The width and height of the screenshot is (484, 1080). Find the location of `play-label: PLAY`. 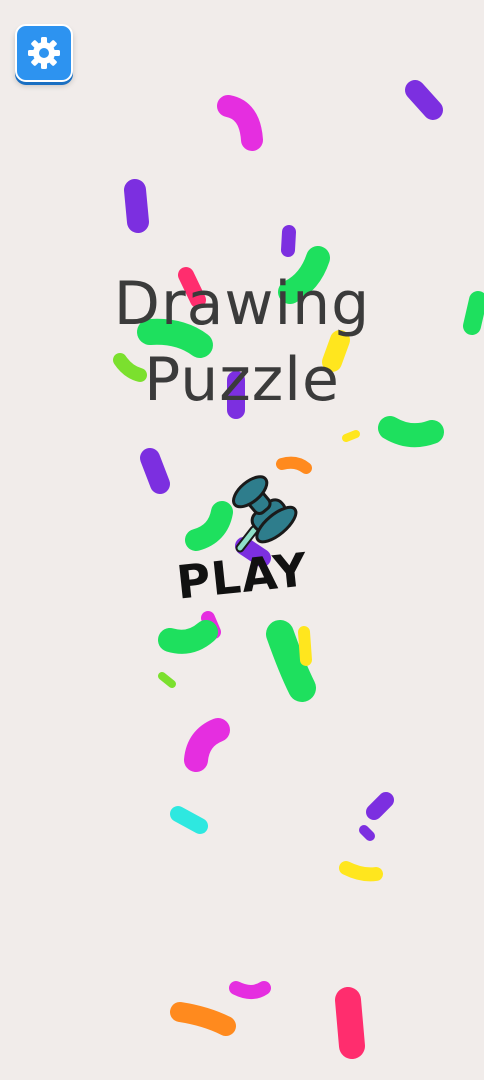

play-label: PLAY is located at coordinates (242, 576).